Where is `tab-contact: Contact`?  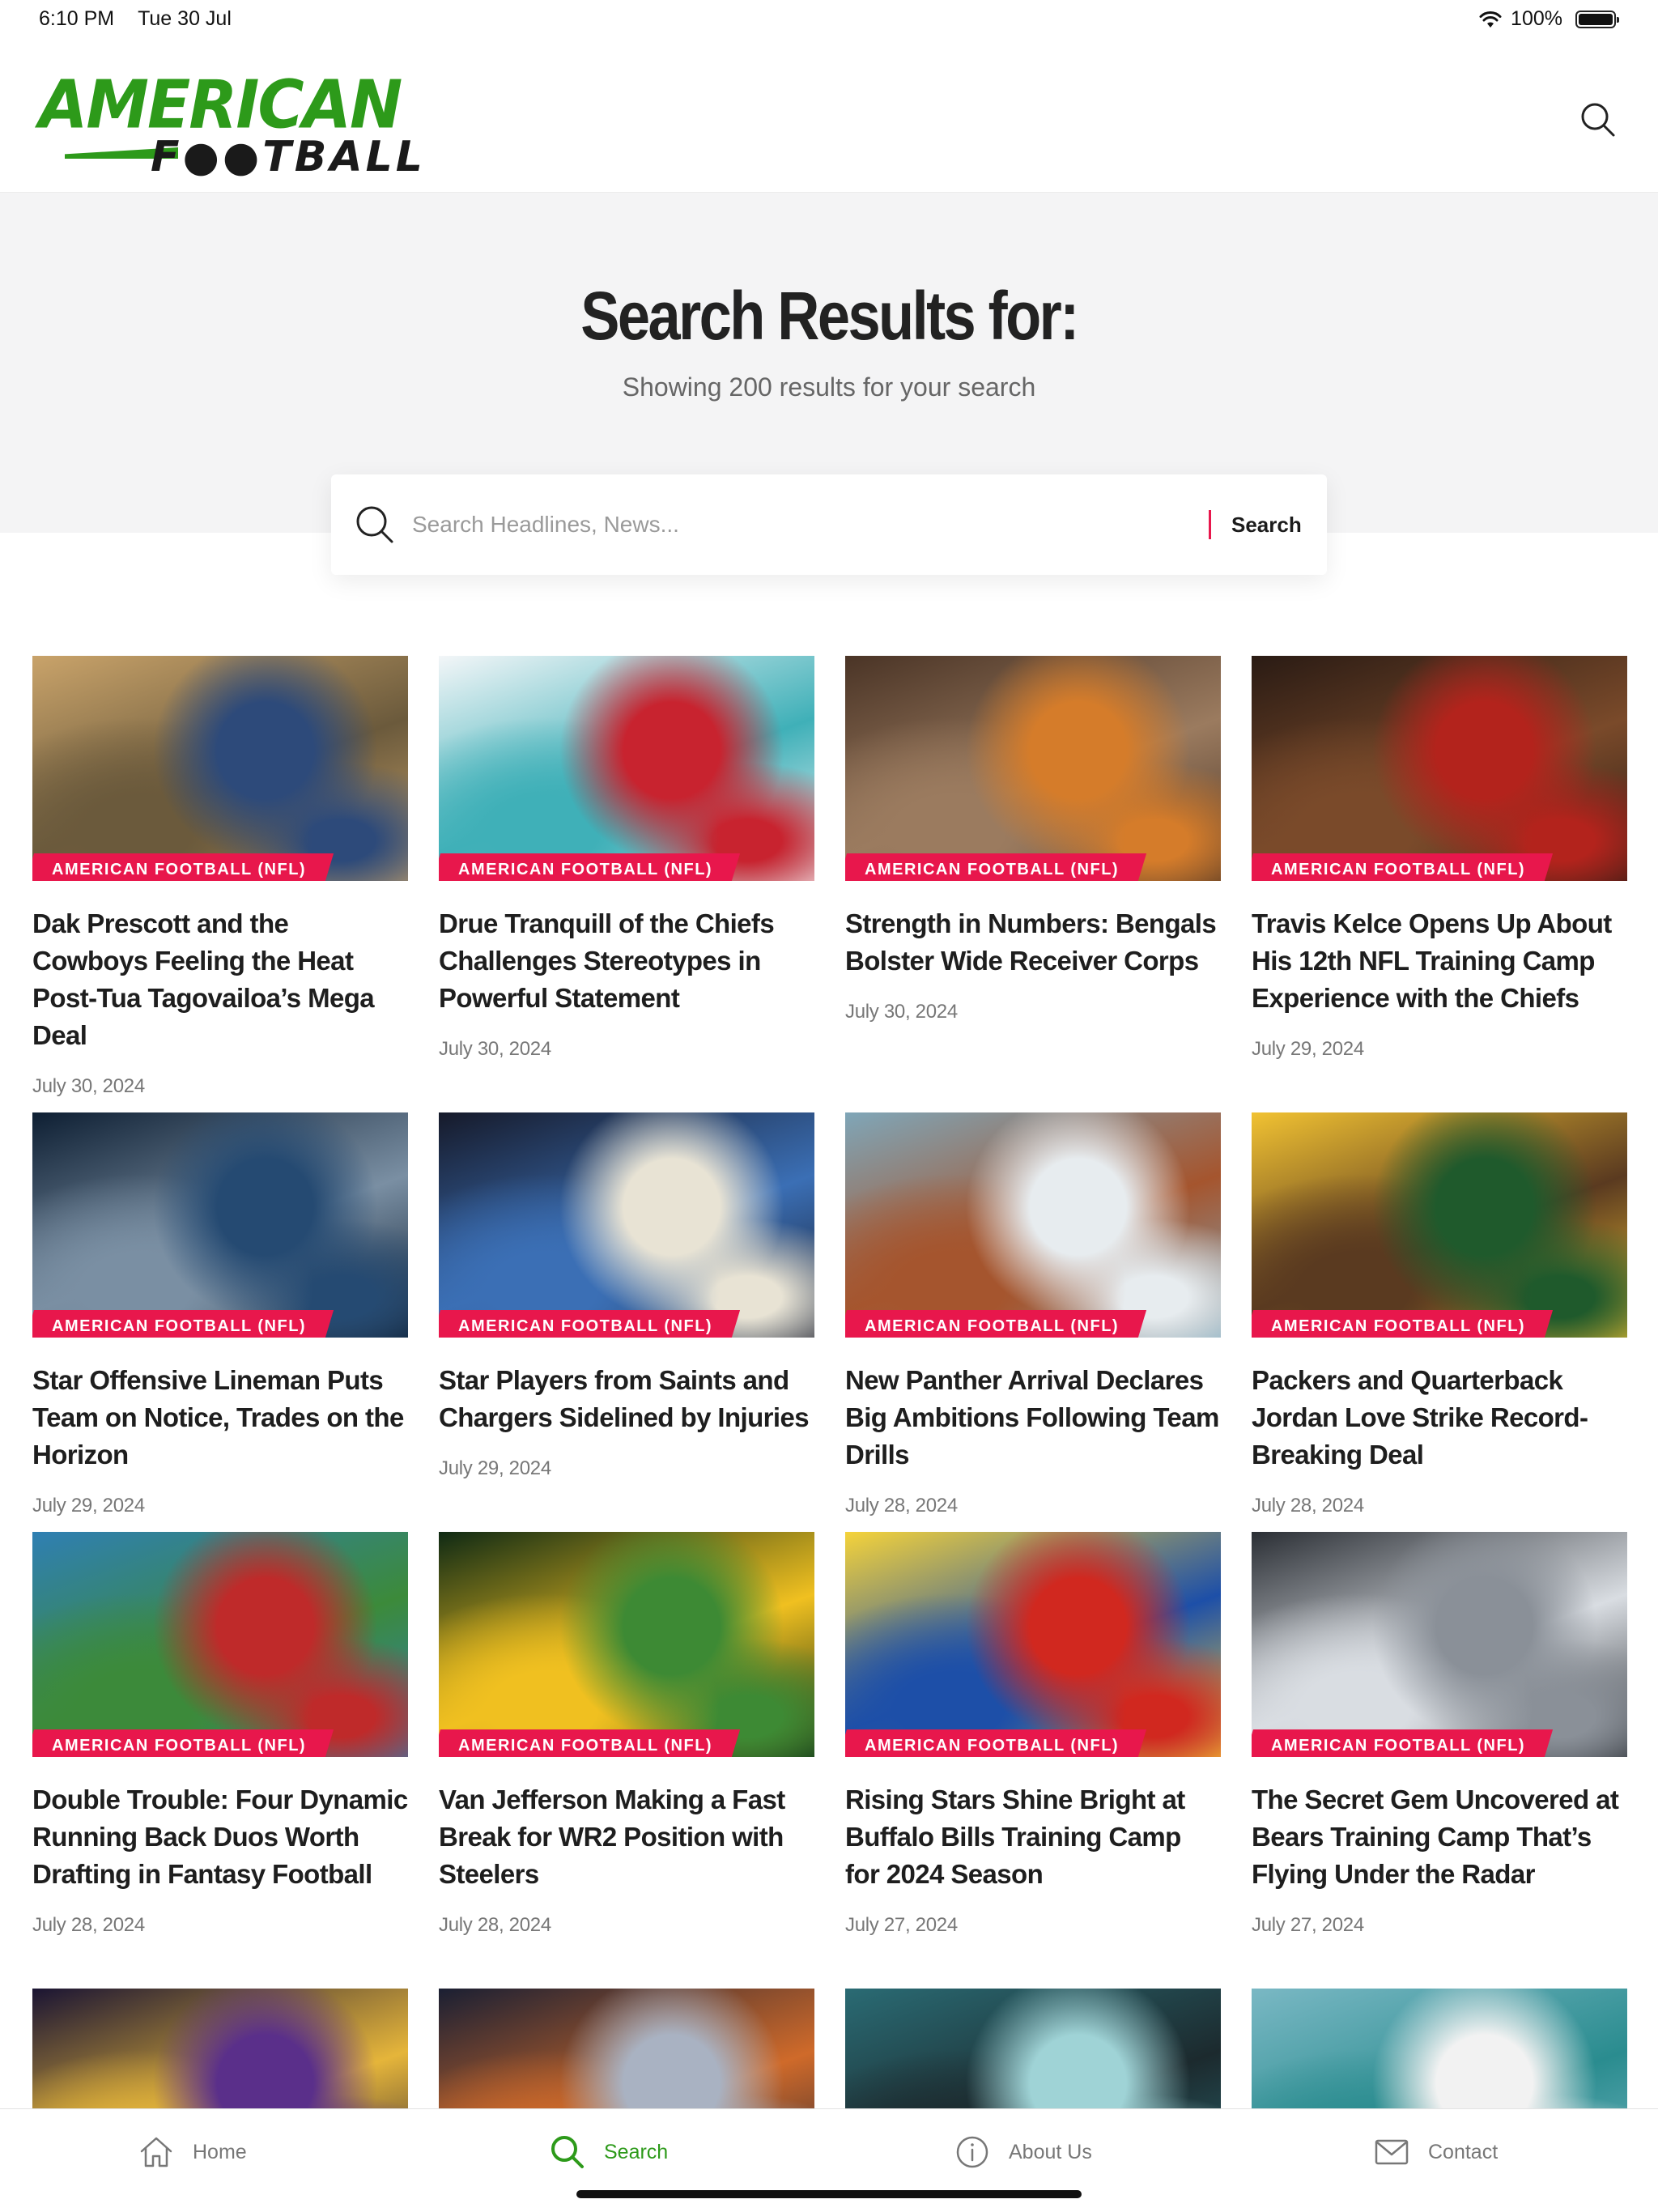
tab-contact: Contact is located at coordinates (1435, 2152).